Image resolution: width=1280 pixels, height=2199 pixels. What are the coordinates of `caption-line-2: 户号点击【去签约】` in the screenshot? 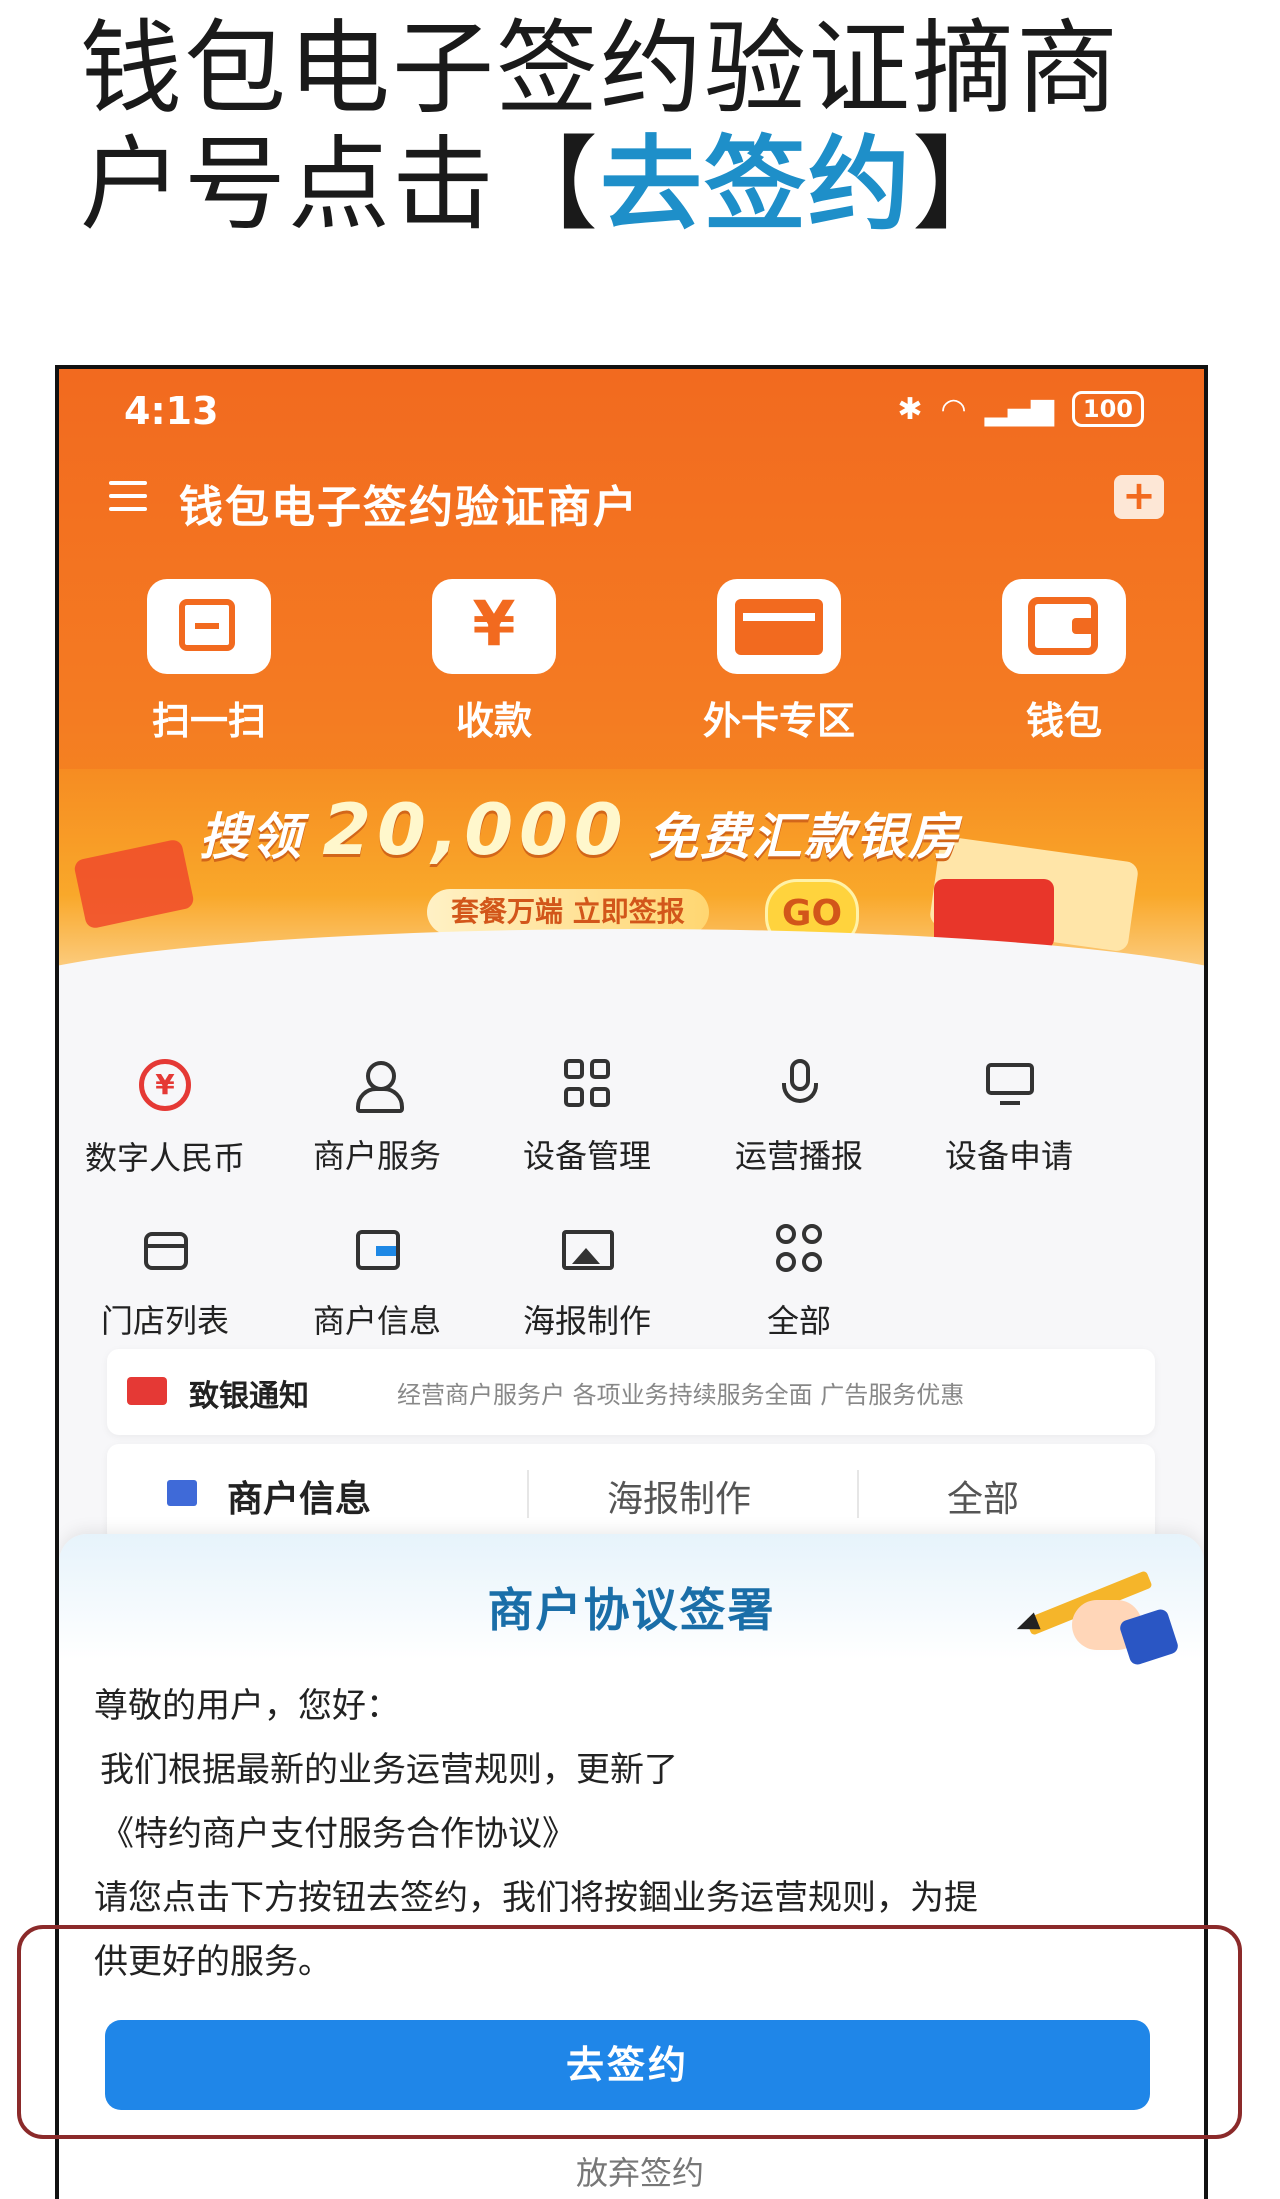 It's located at (655, 186).